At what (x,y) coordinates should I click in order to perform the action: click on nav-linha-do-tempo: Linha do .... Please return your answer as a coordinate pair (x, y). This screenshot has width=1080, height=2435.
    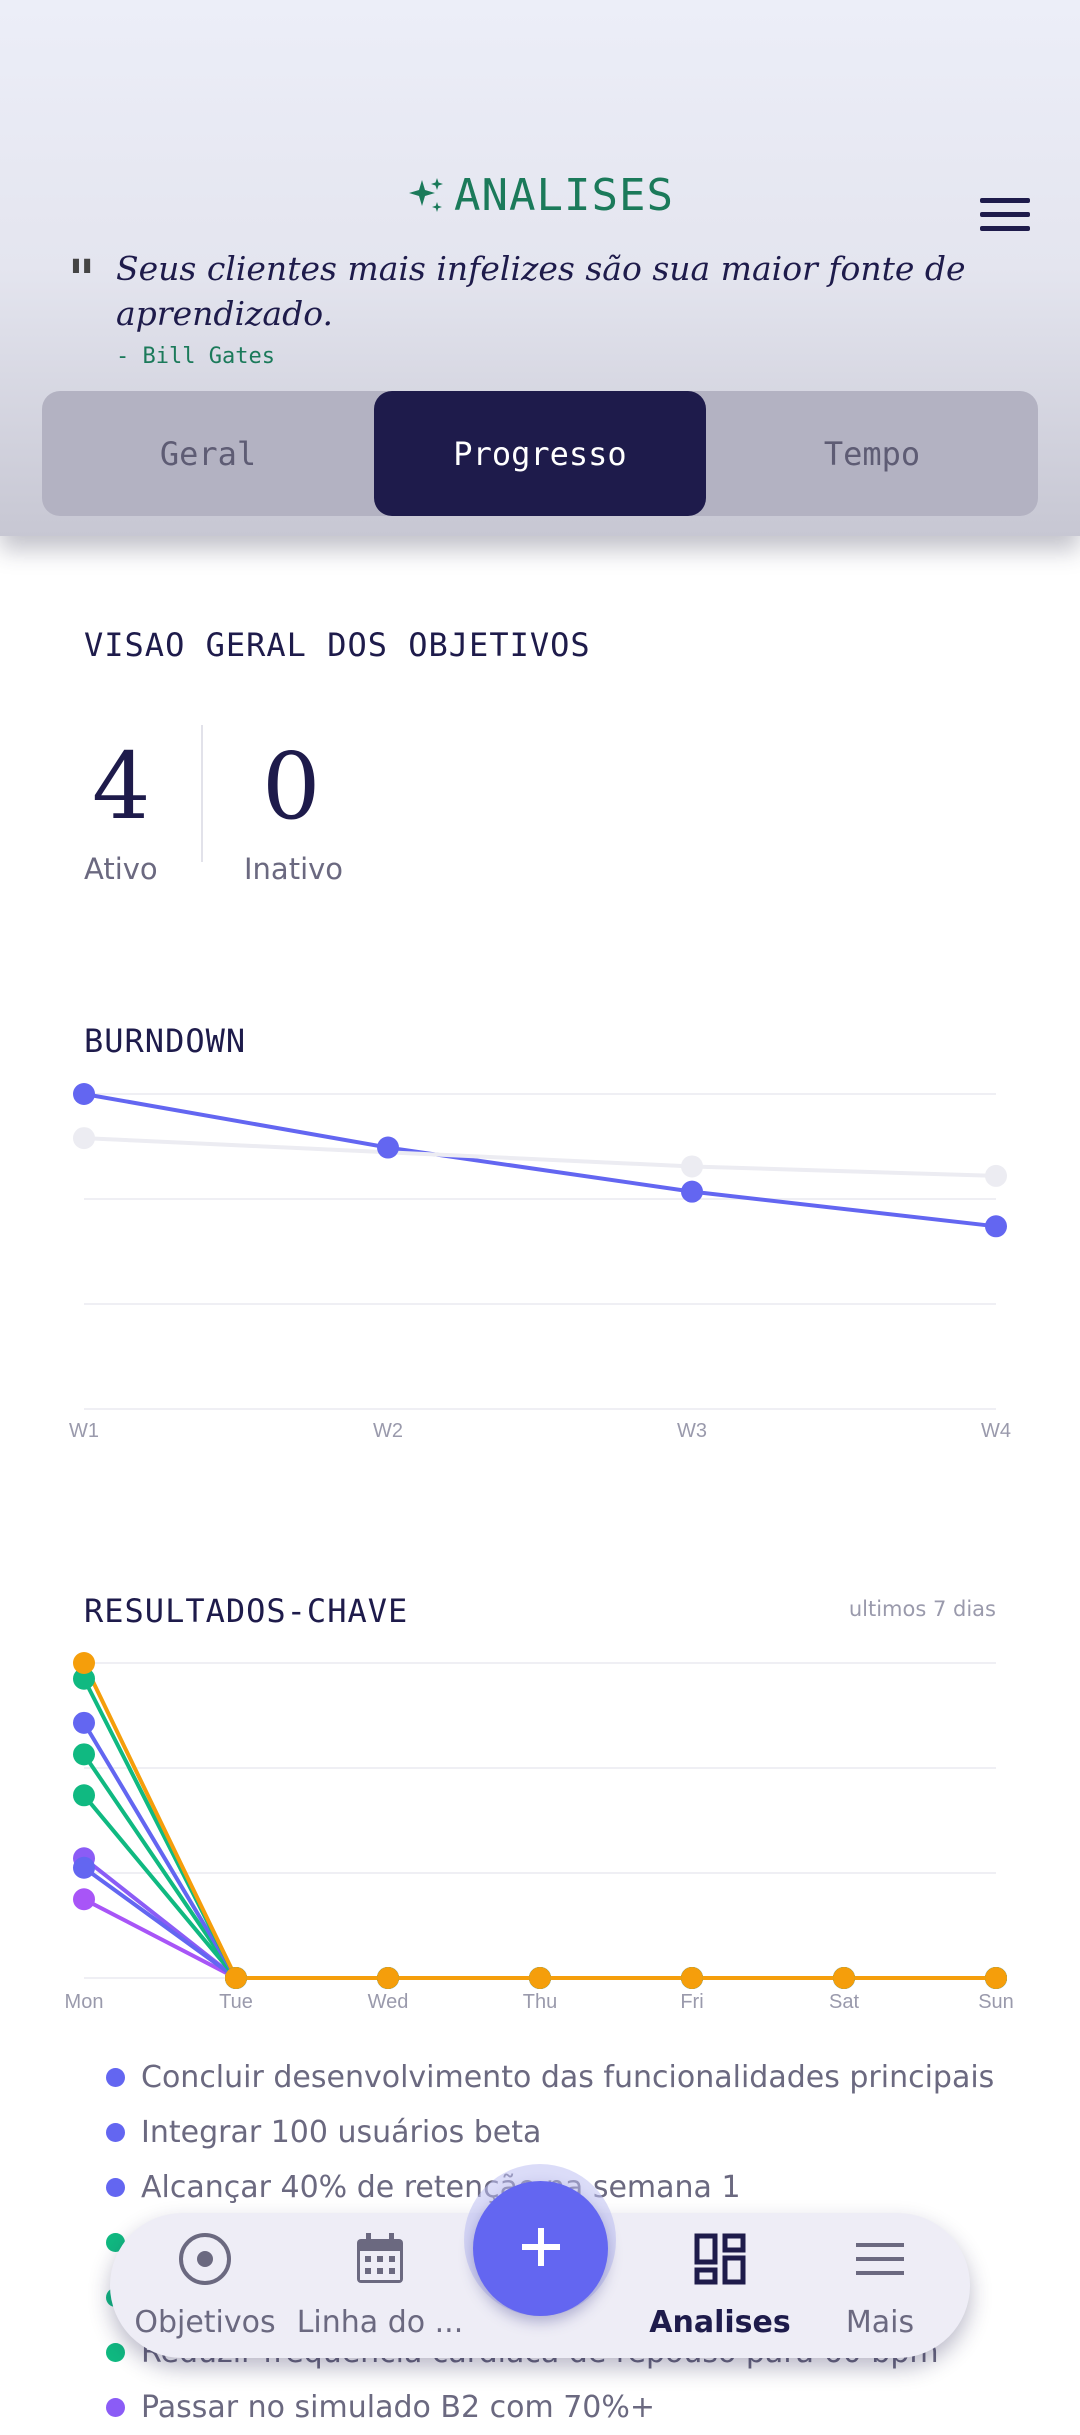
    Looking at the image, I should click on (380, 2285).